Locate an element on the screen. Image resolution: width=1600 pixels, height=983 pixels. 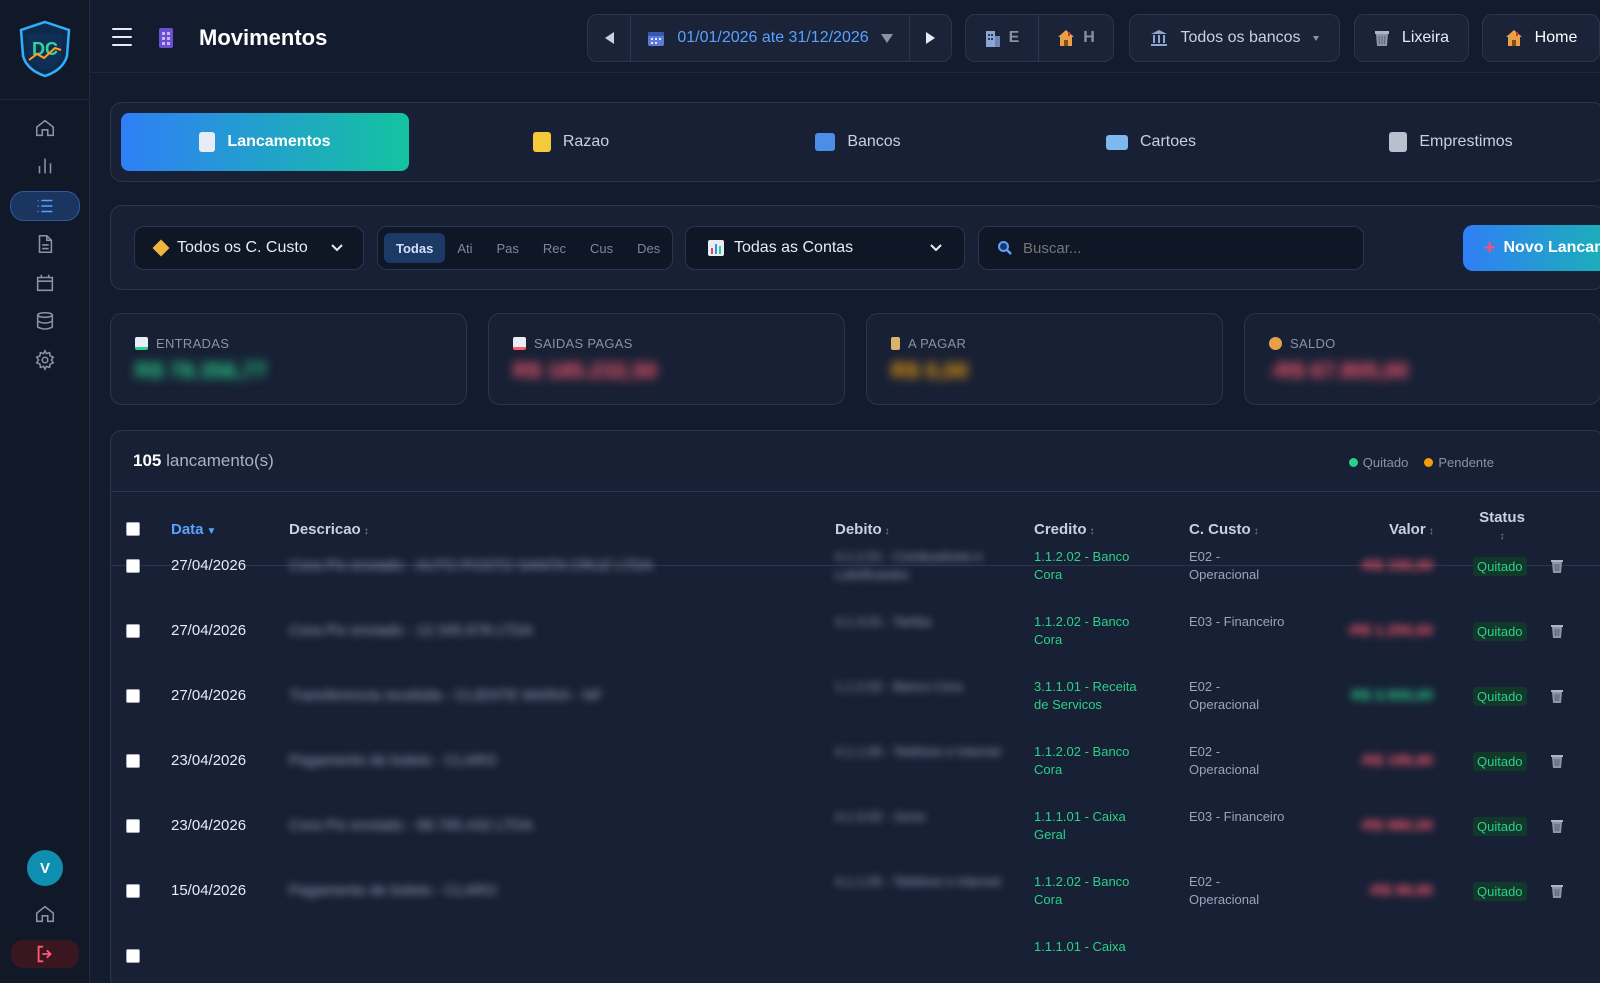
col-debit: Debito ↕ is located at coordinates (862, 529).